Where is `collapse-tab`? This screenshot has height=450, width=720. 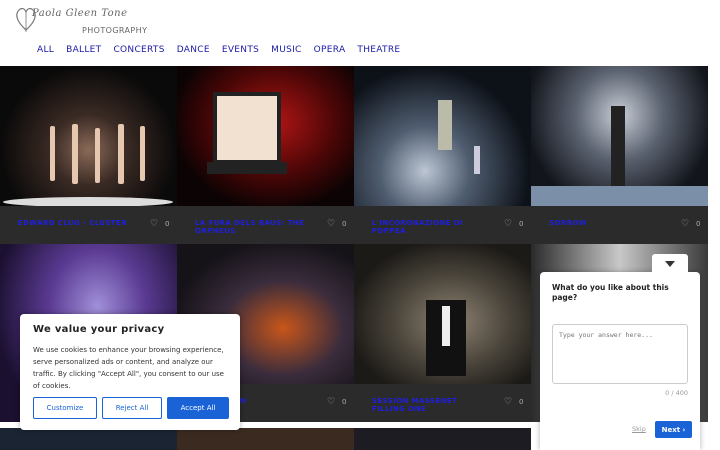 collapse-tab is located at coordinates (670, 264).